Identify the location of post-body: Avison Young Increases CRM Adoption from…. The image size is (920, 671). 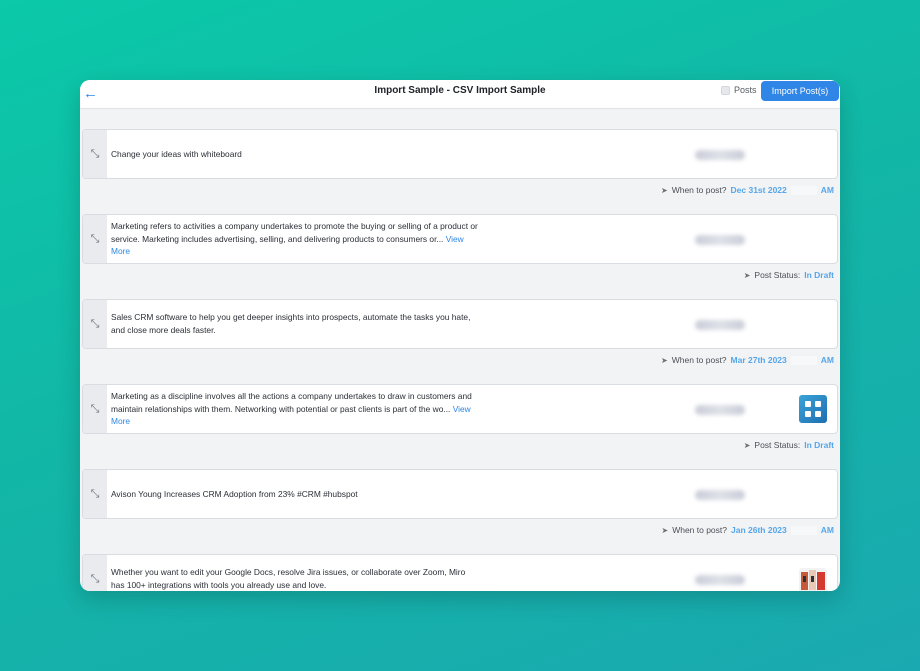
(234, 494).